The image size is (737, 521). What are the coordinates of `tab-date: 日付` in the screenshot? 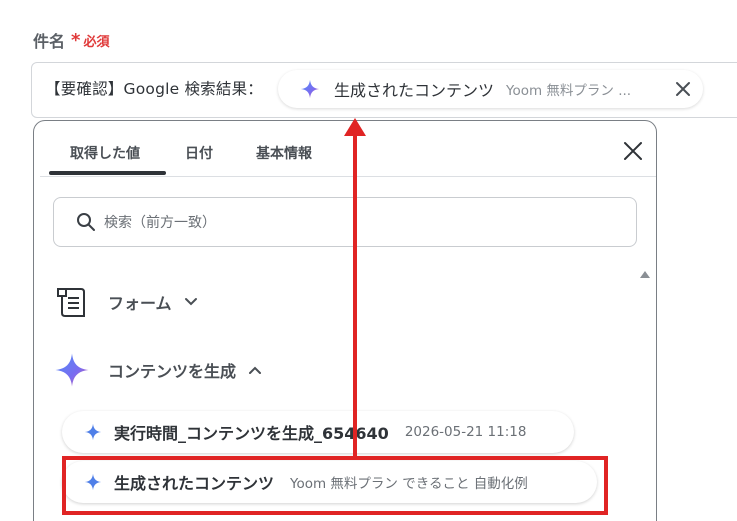 It's located at (199, 153).